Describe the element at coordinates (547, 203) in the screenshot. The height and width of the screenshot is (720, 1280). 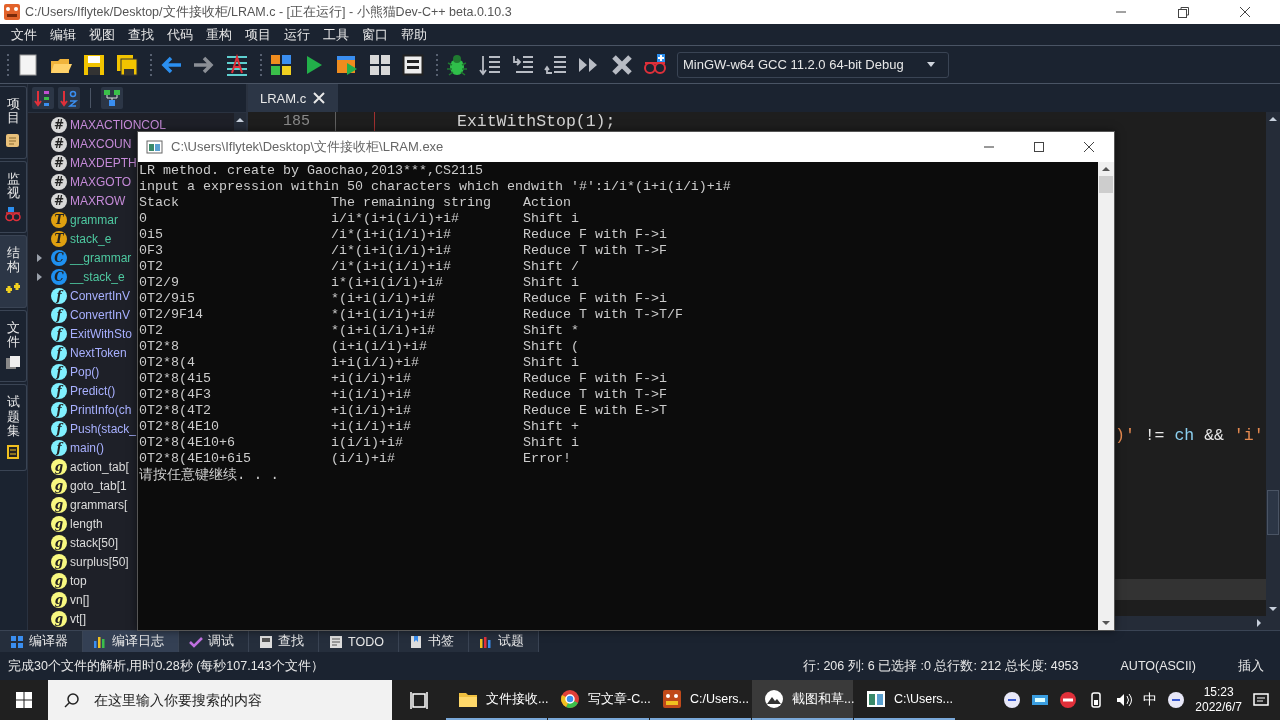
I see `column-heading: Action` at that location.